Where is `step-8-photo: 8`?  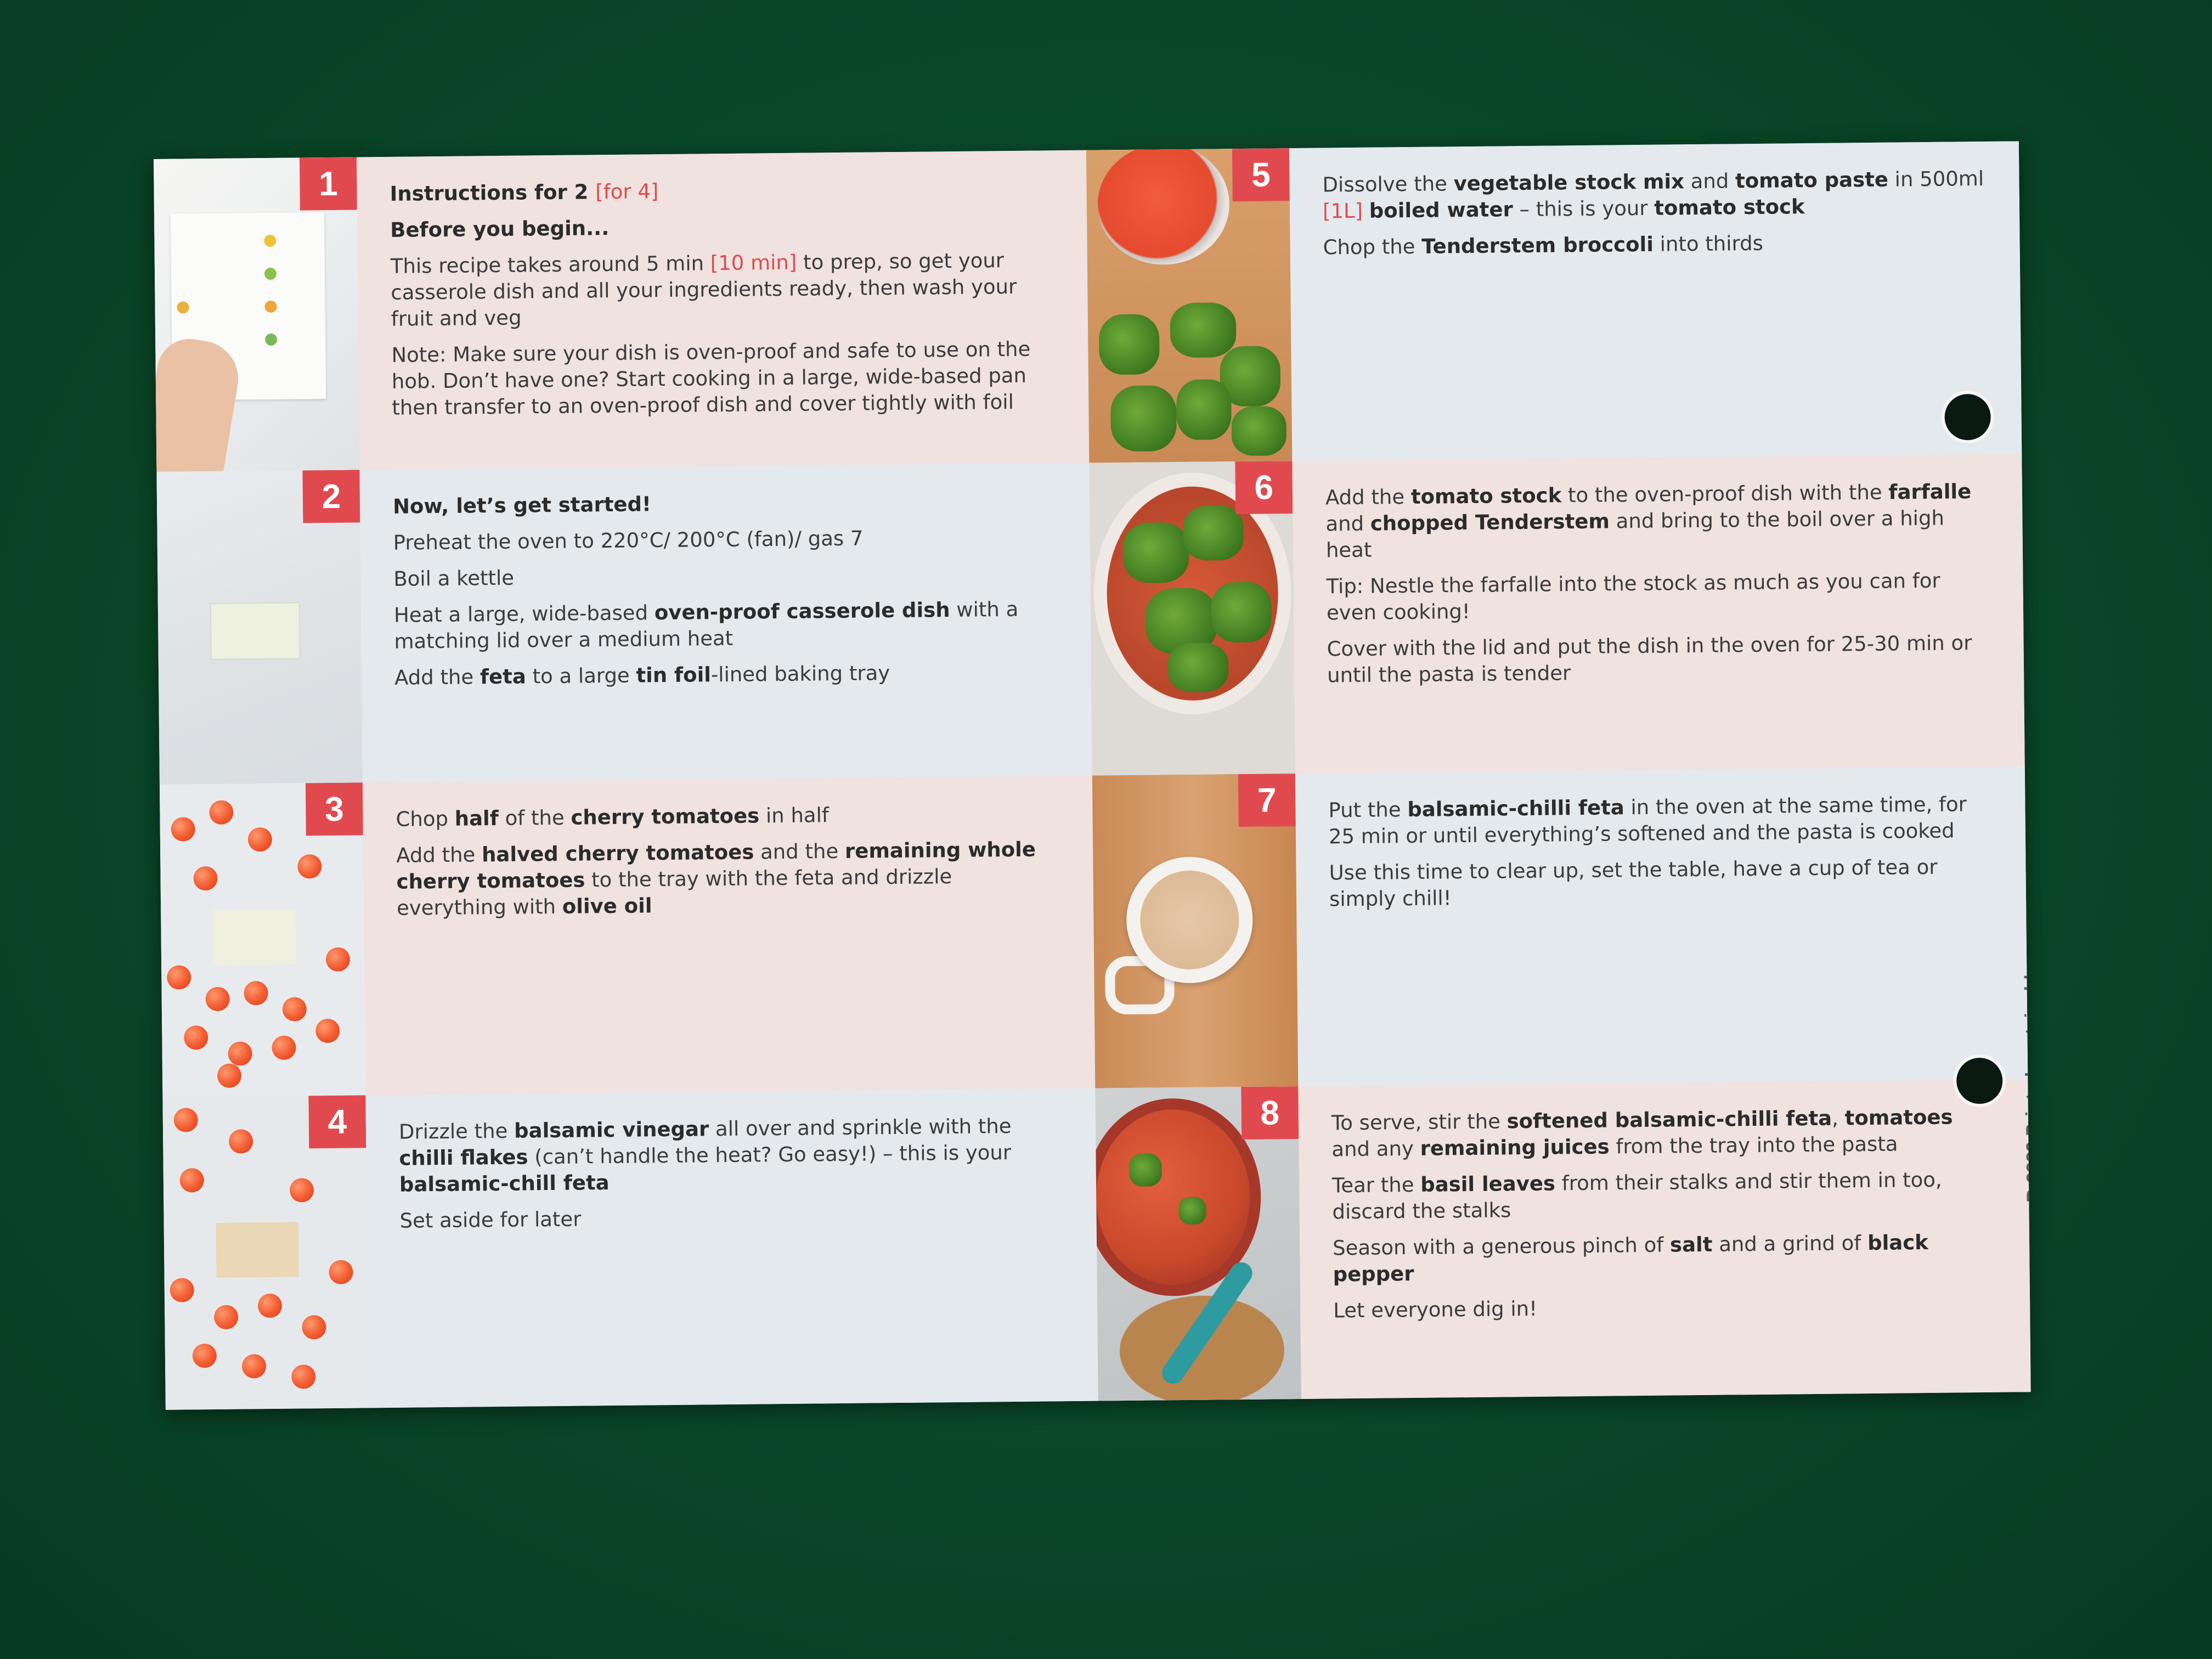 step-8-photo: 8 is located at coordinates (1198, 1243).